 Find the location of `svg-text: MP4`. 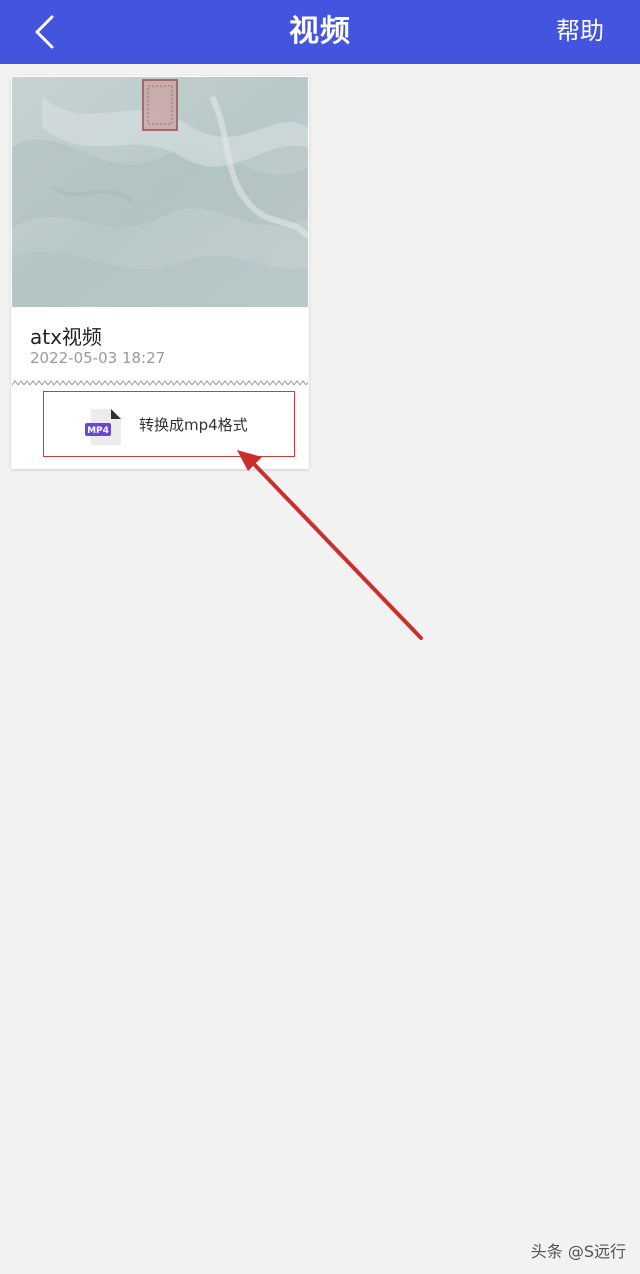

svg-text: MP4 is located at coordinates (98, 431).